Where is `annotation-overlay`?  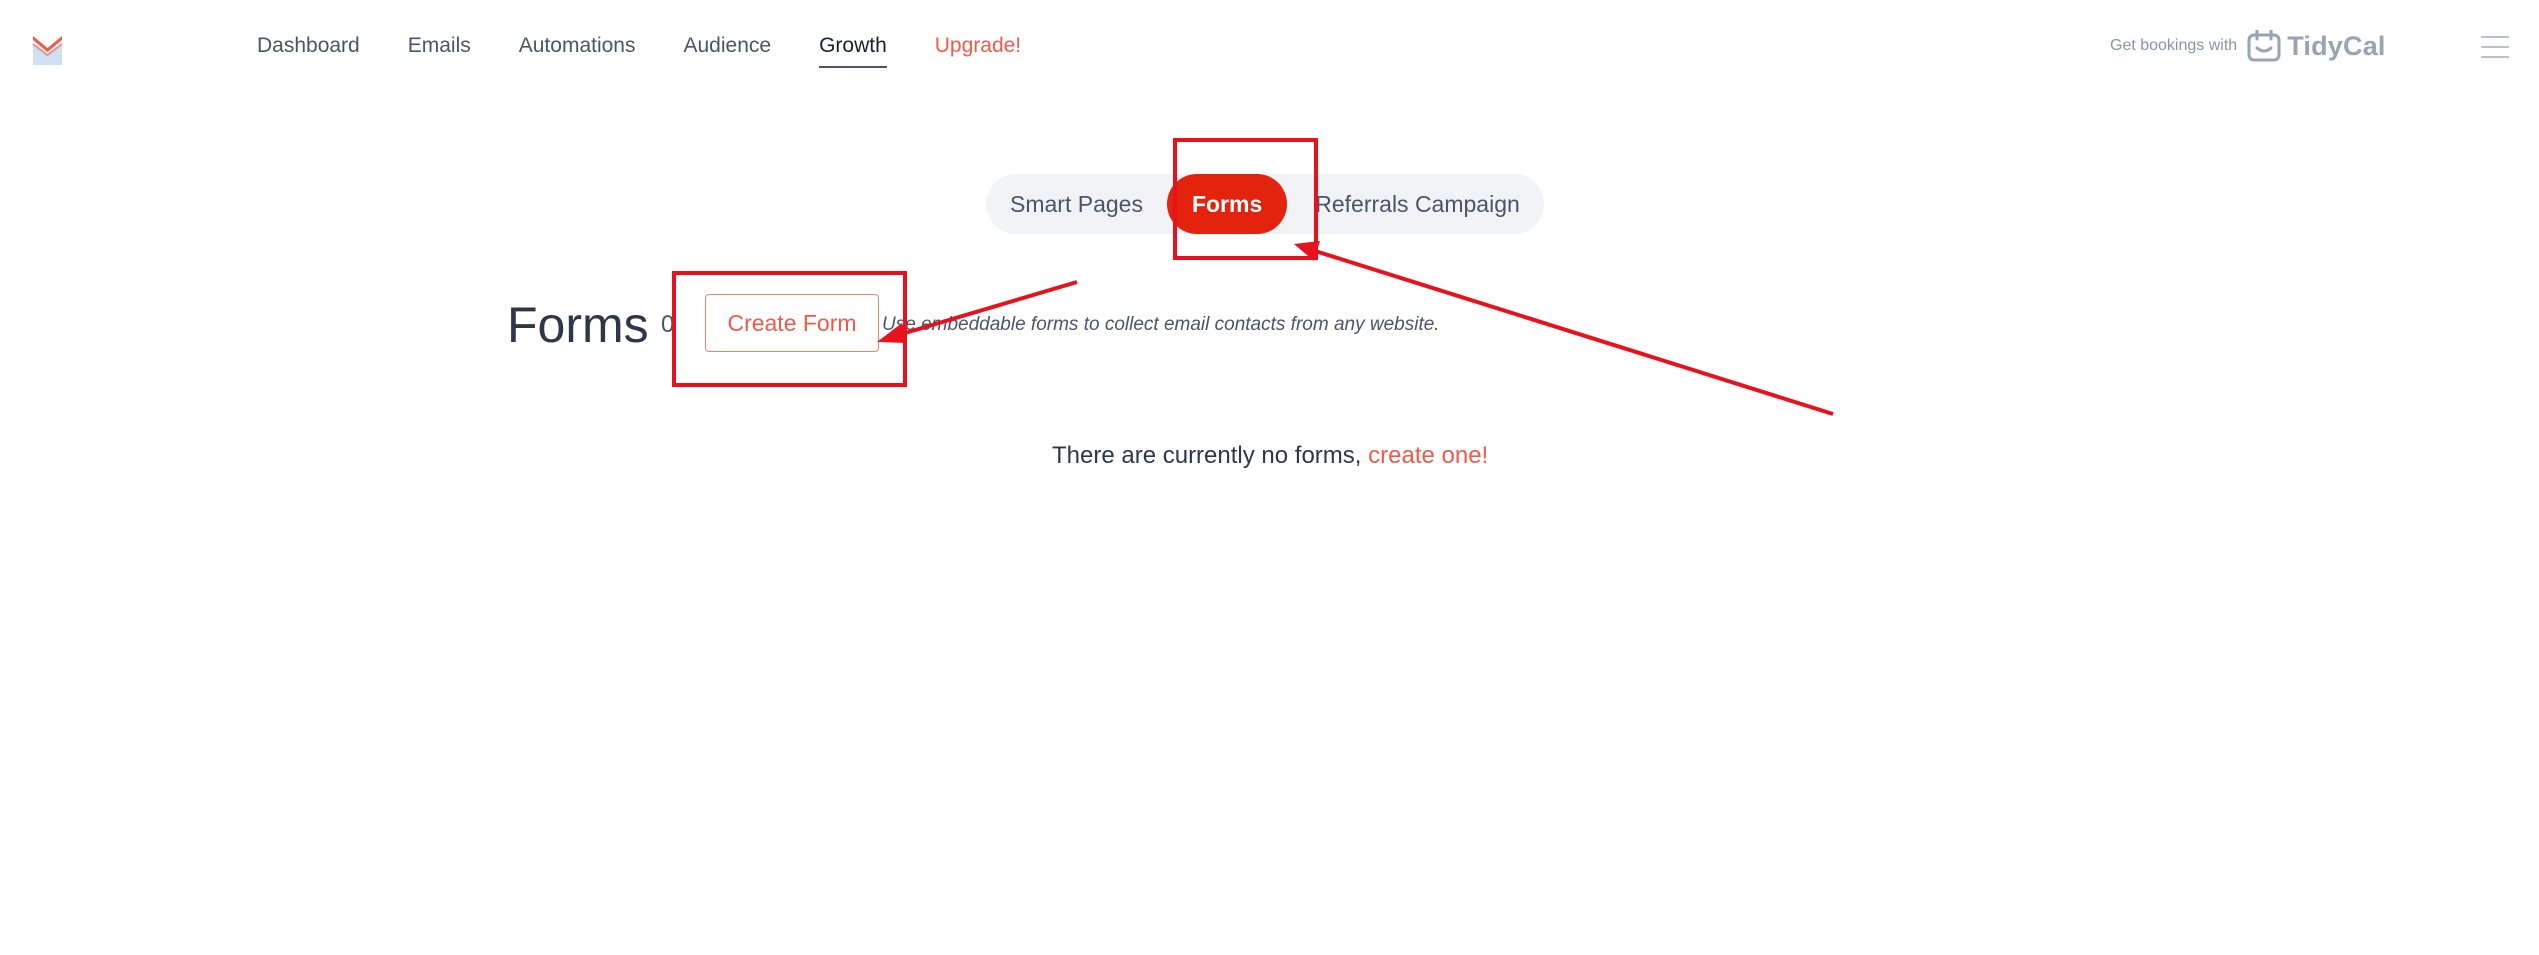
annotation-overlay is located at coordinates (1253, 277).